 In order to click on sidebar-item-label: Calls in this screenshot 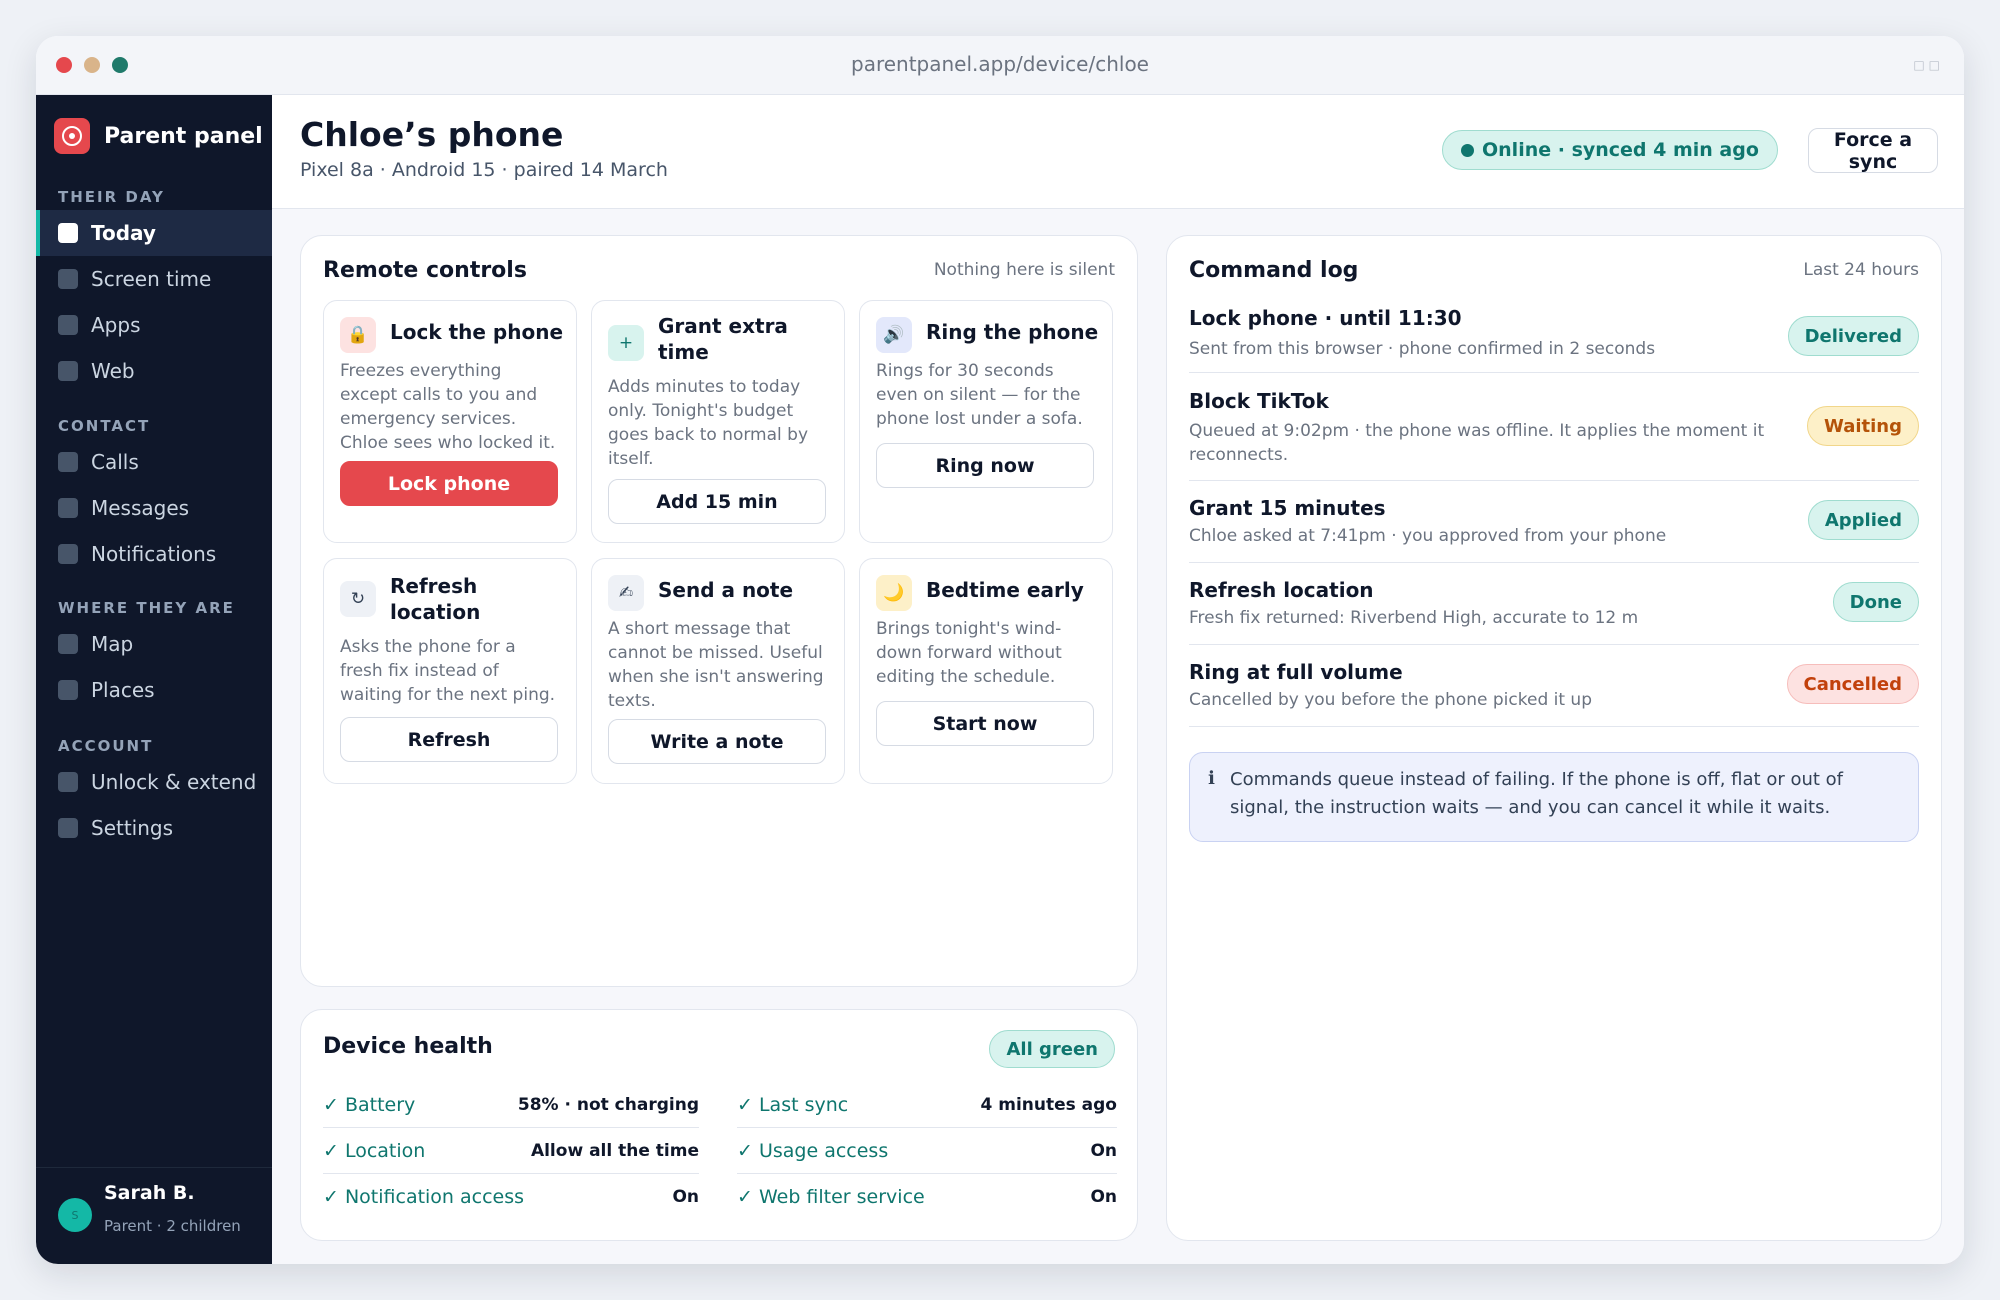, I will do `click(115, 462)`.